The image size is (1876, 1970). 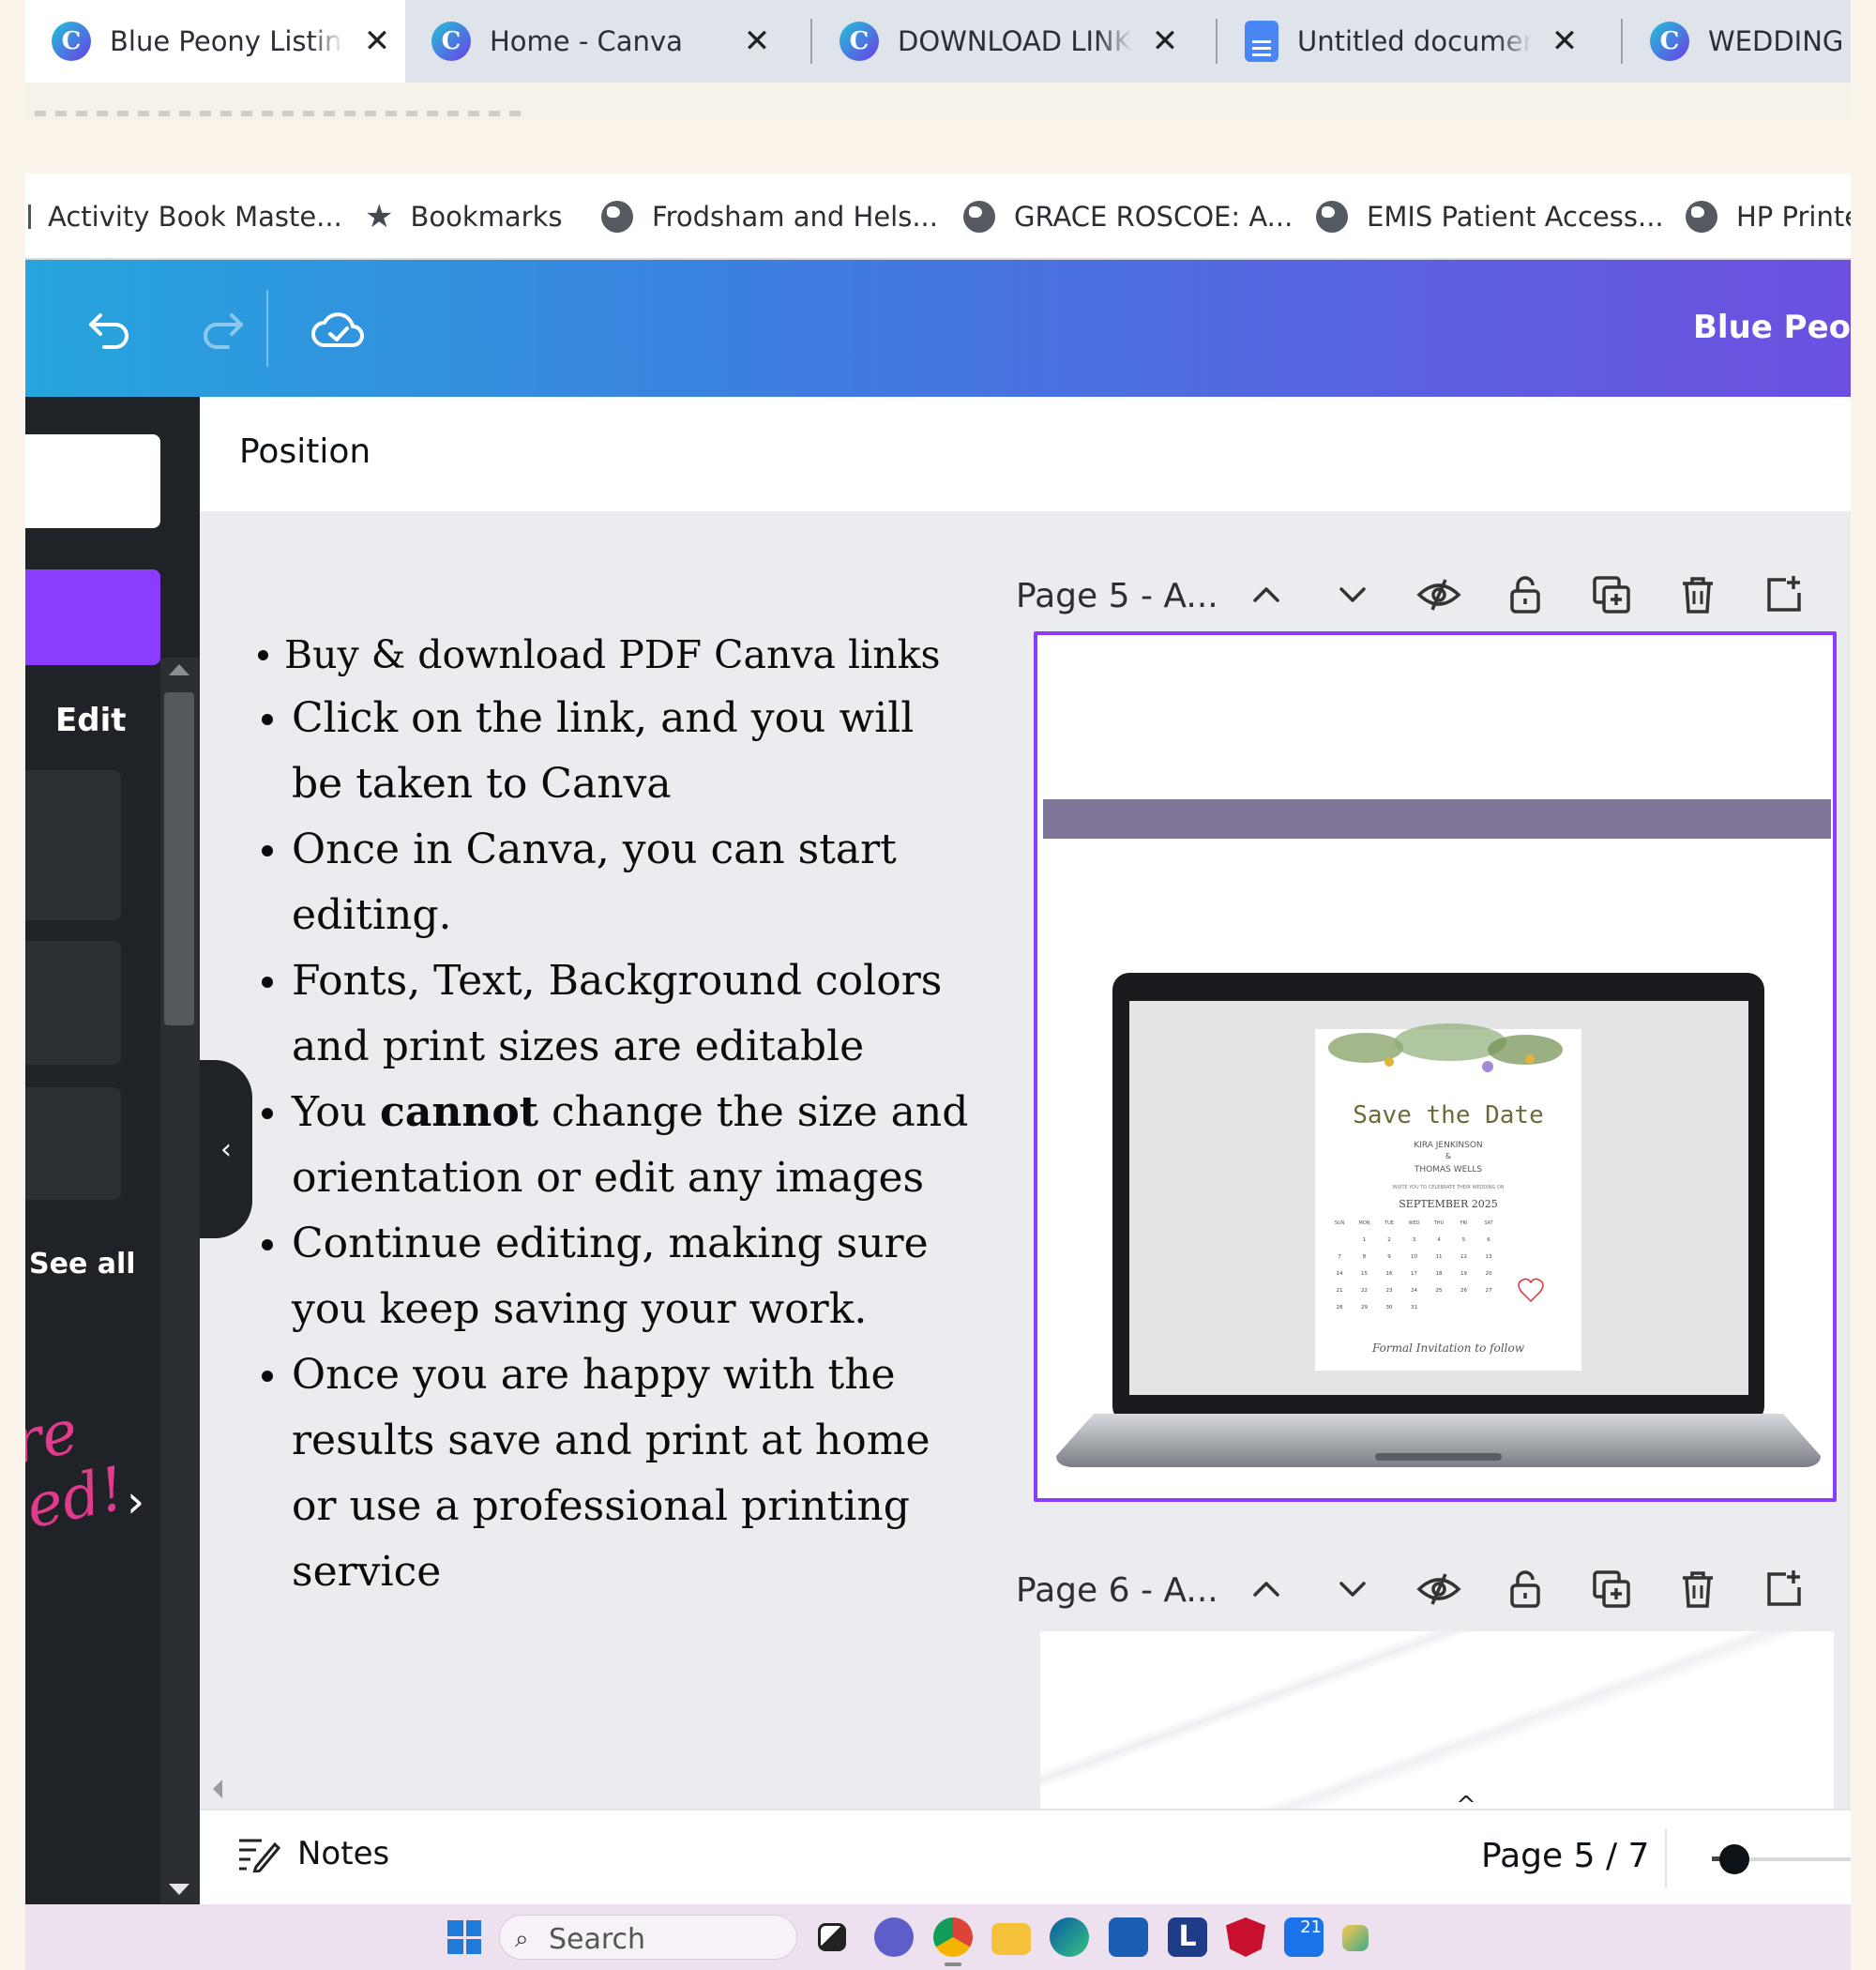 I want to click on calendar-day: 21, so click(x=1340, y=1291).